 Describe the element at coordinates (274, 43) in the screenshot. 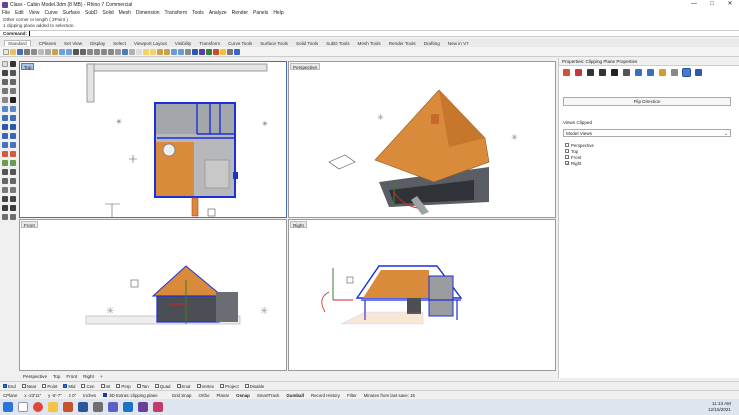

I see `tab-surface-tools: Surface Tools` at that location.